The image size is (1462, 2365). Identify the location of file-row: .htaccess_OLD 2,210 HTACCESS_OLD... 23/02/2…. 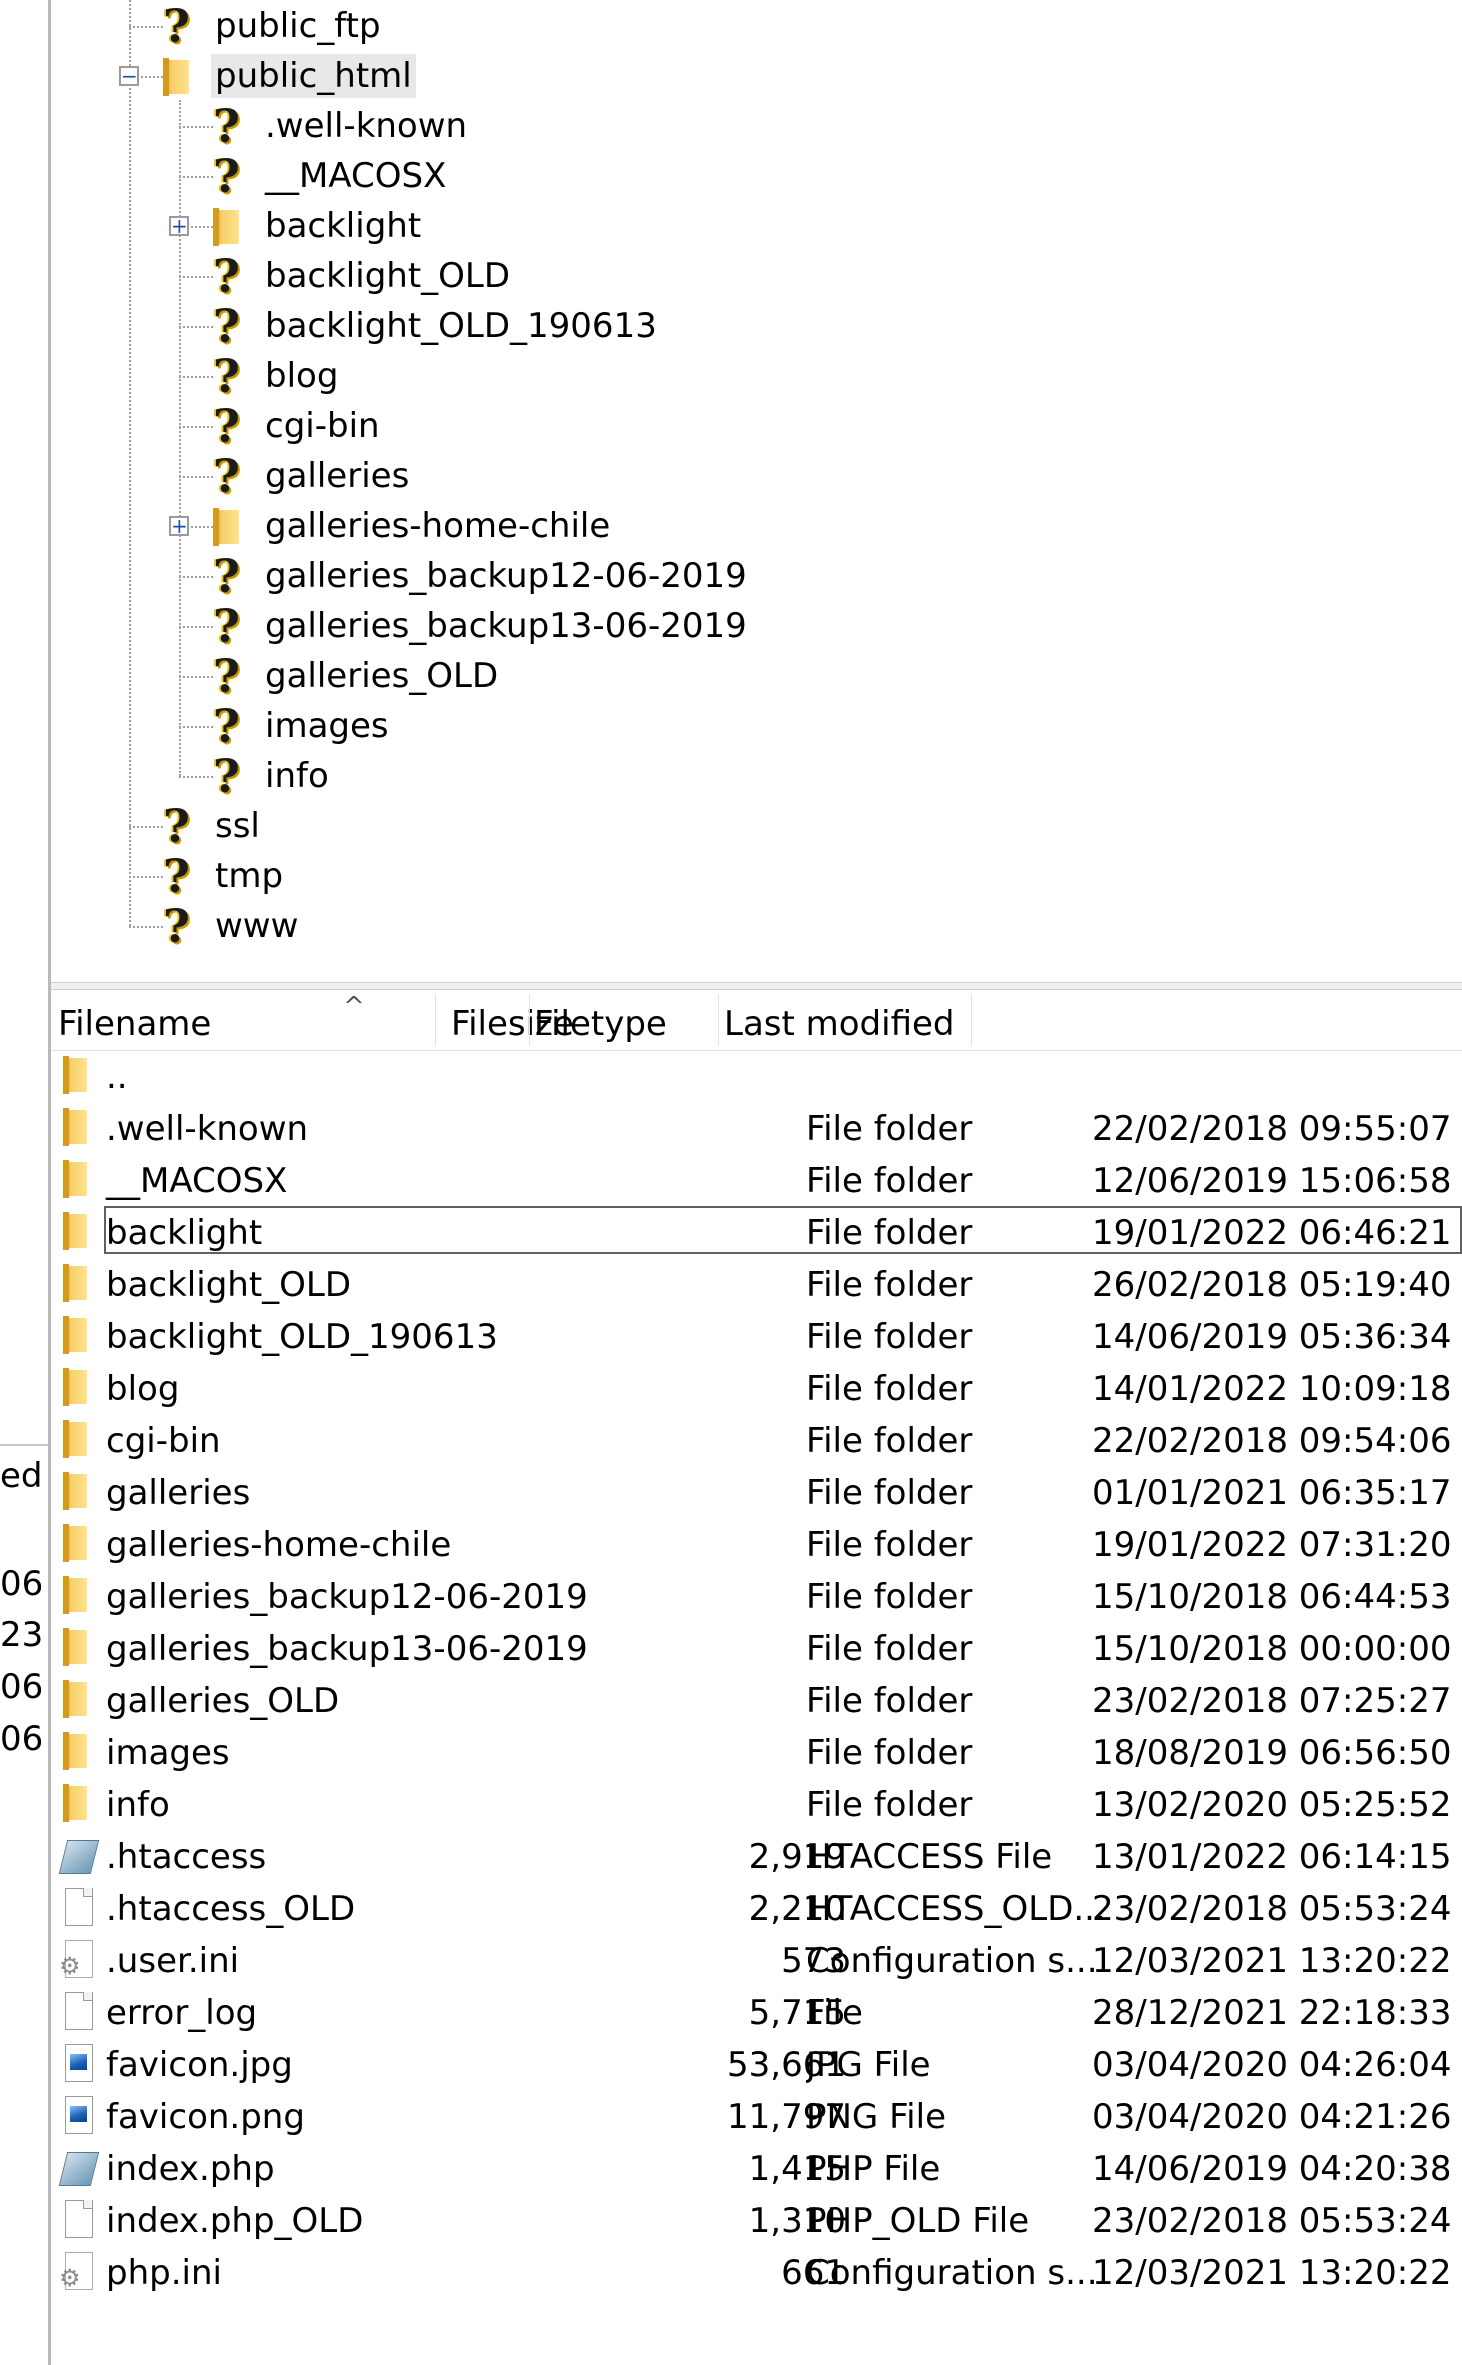
(756, 1908).